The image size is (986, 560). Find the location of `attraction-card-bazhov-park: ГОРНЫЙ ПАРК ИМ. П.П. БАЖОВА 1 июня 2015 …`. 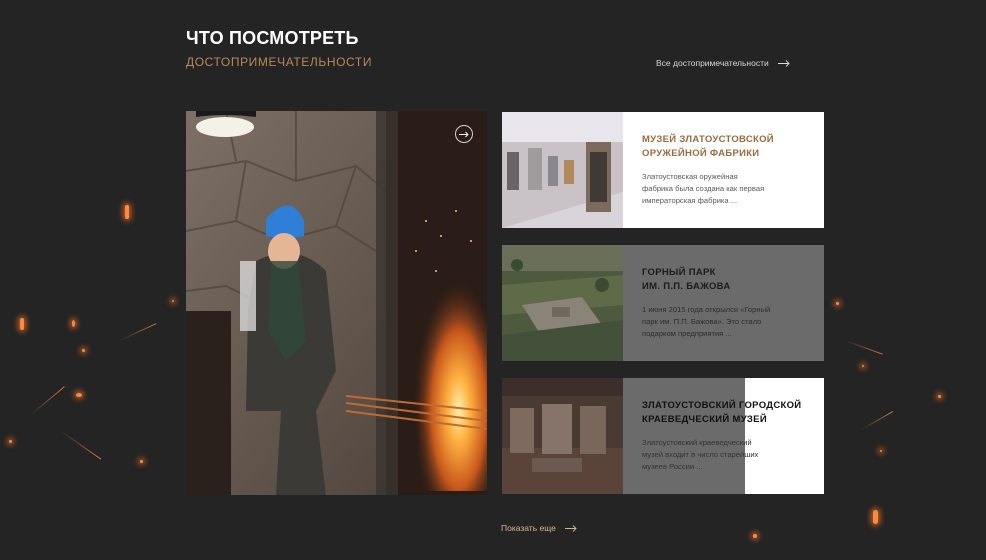

attraction-card-bazhov-park: ГОРНЫЙ ПАРК ИМ. П.П. БАЖОВА 1 июня 2015 … is located at coordinates (663, 303).